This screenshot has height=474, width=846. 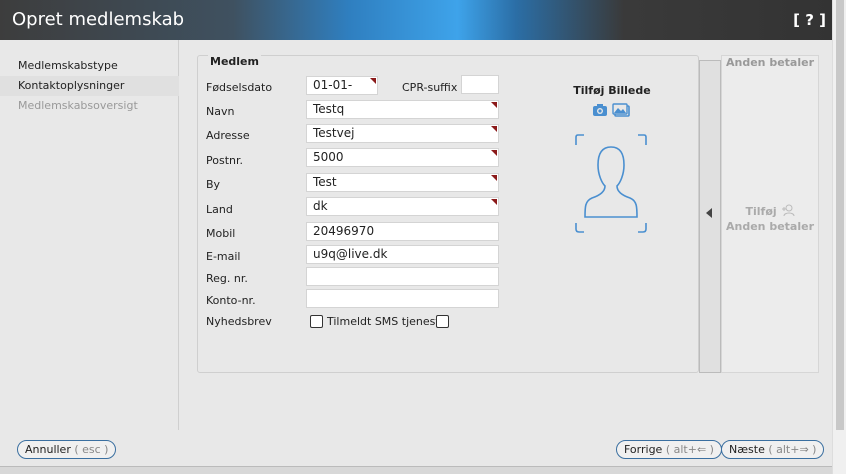 I want to click on member-legend: Medlem, so click(x=234, y=61).